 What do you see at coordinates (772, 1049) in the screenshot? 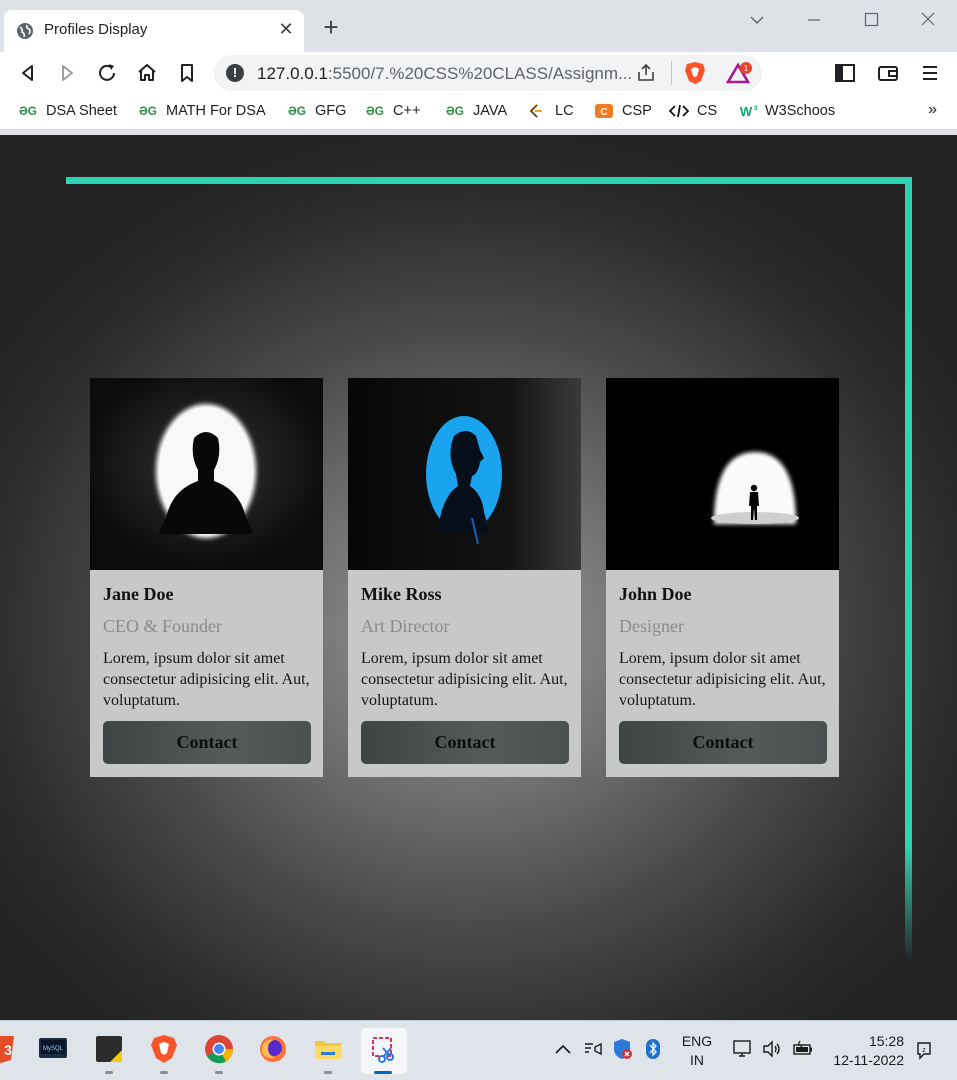
I see `volume-icon` at bounding box center [772, 1049].